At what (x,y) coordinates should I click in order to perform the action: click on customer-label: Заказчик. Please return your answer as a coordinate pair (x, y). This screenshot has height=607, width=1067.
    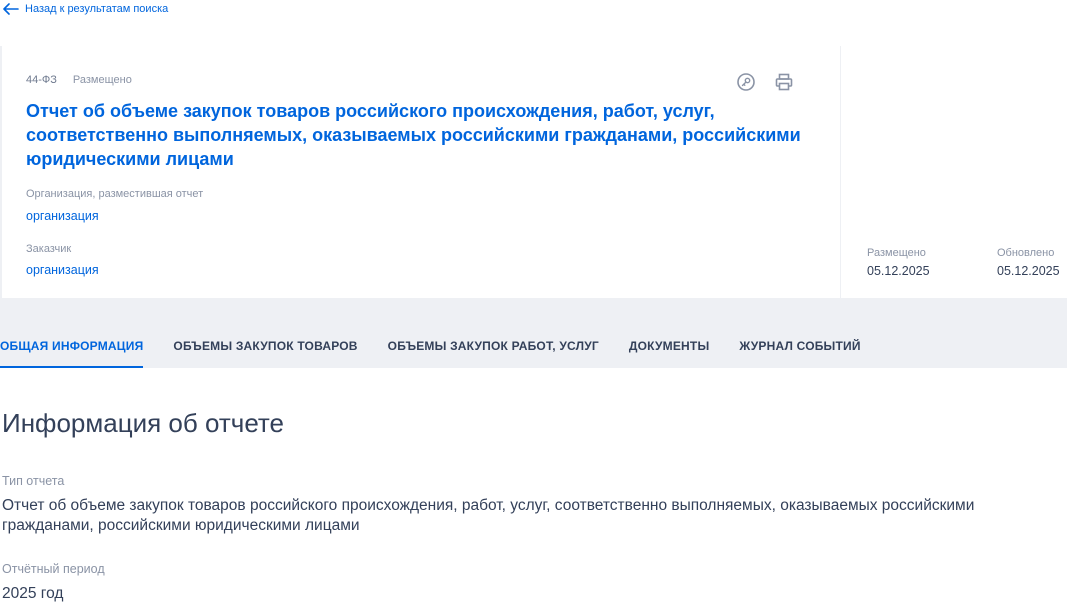
    Looking at the image, I should click on (49, 249).